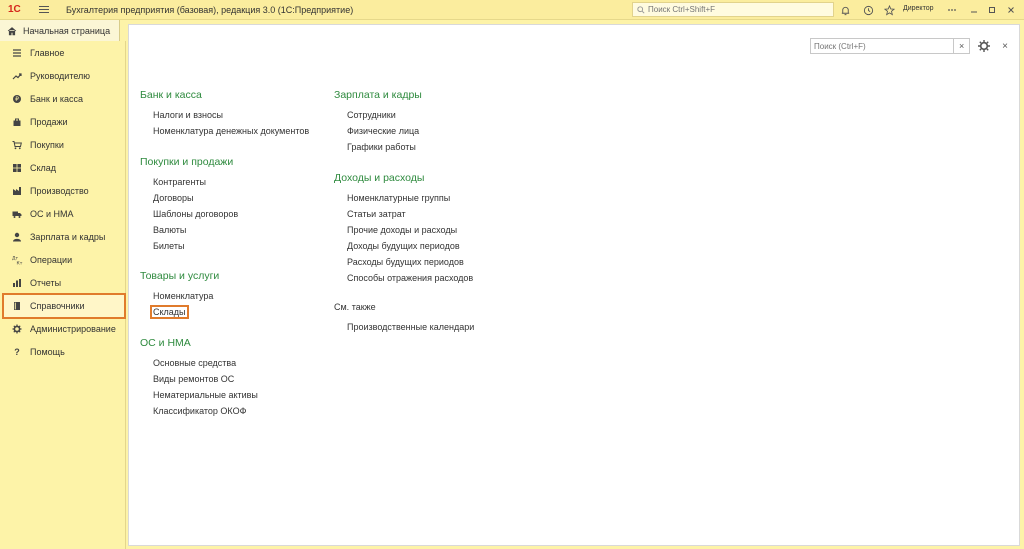 The width and height of the screenshot is (1024, 549). Describe the element at coordinates (961, 46) in the screenshot. I see `clear-search-icon: ×` at that location.